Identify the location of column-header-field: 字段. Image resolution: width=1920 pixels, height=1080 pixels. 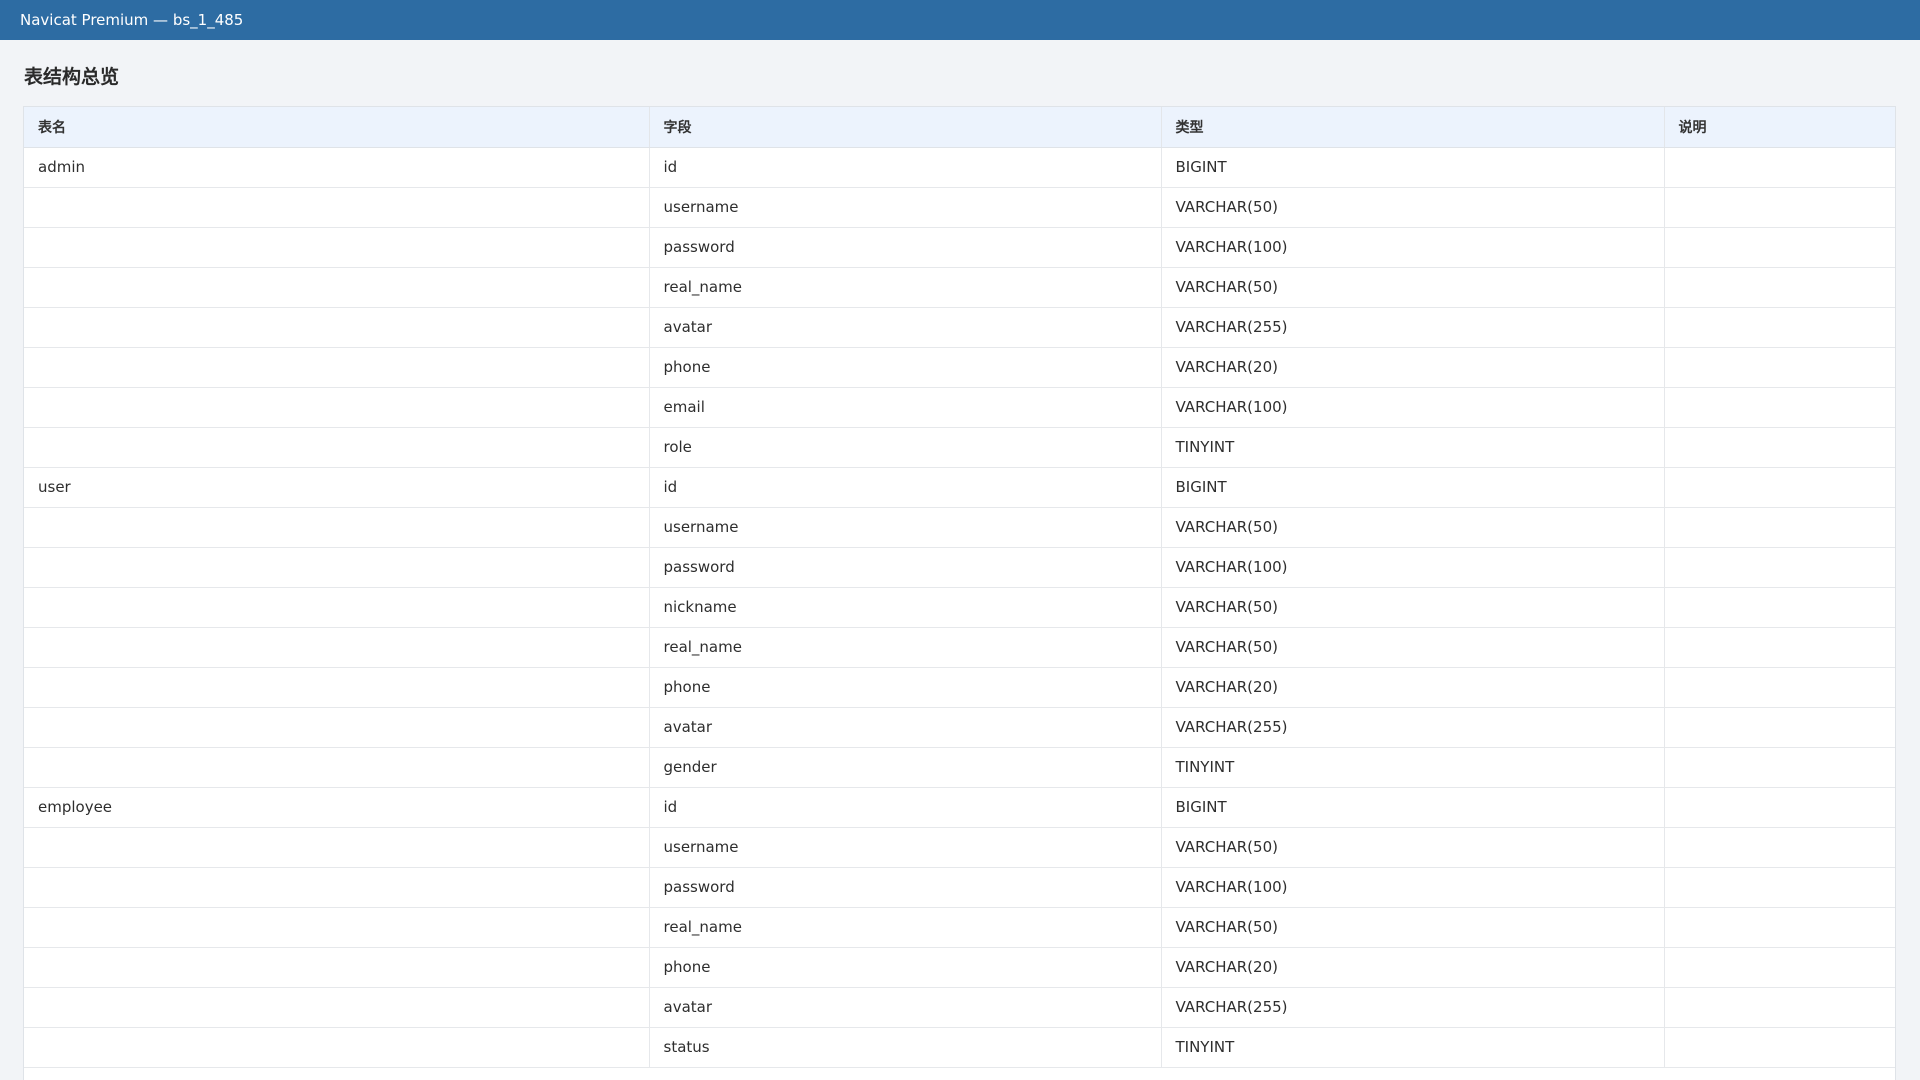
(905, 127).